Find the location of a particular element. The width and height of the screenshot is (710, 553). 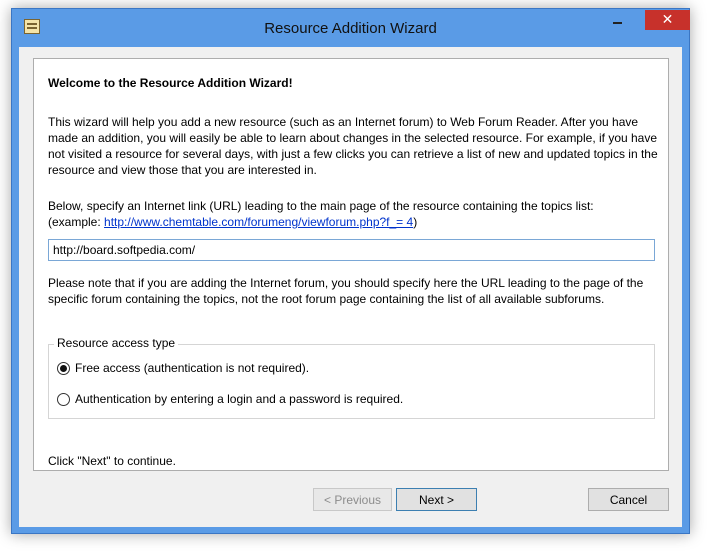

radio-authentication-button is located at coordinates (63, 399).